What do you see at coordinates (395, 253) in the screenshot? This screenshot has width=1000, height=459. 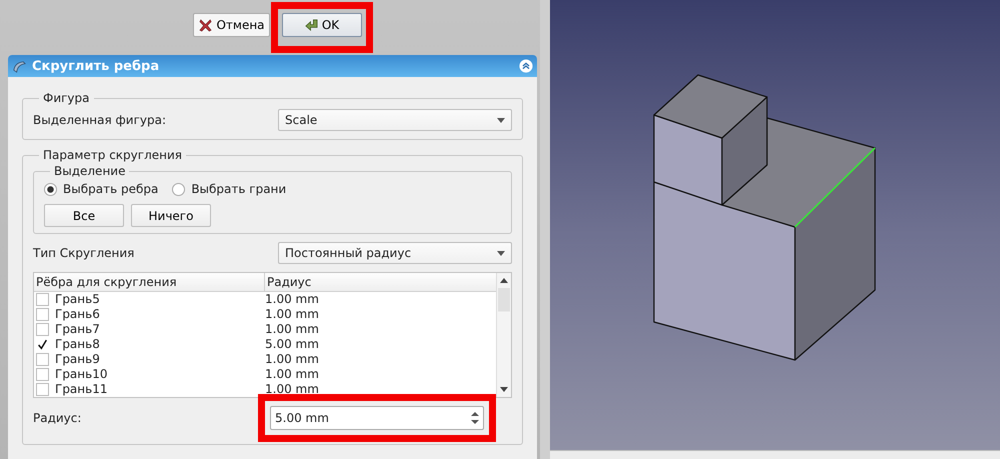 I see `fillet-type-dropdown: Постоянный радиус` at bounding box center [395, 253].